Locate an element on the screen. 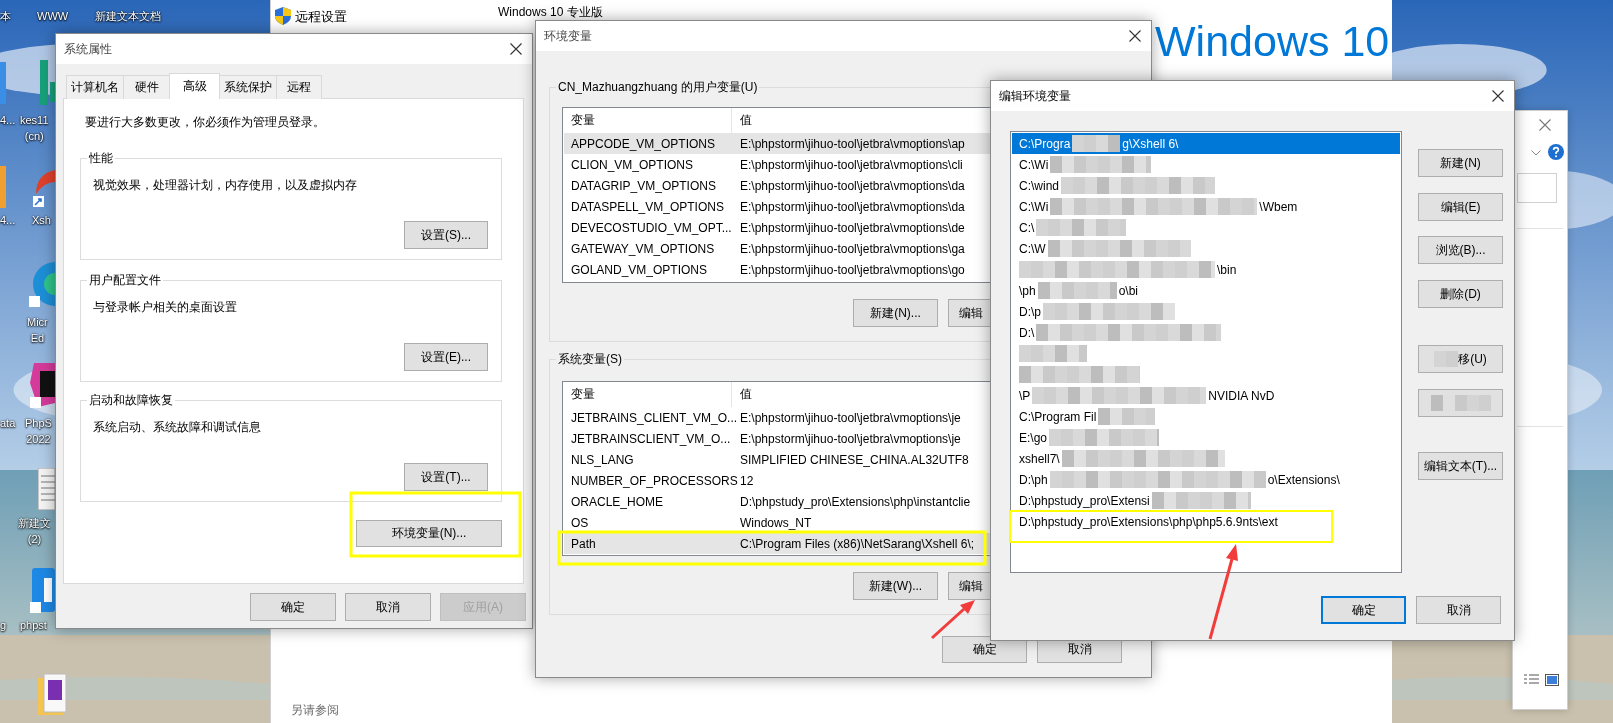 The width and height of the screenshot is (1613, 723). group-title: CN_Mazhuangzhuang 的用户变量(U) is located at coordinates (658, 87).